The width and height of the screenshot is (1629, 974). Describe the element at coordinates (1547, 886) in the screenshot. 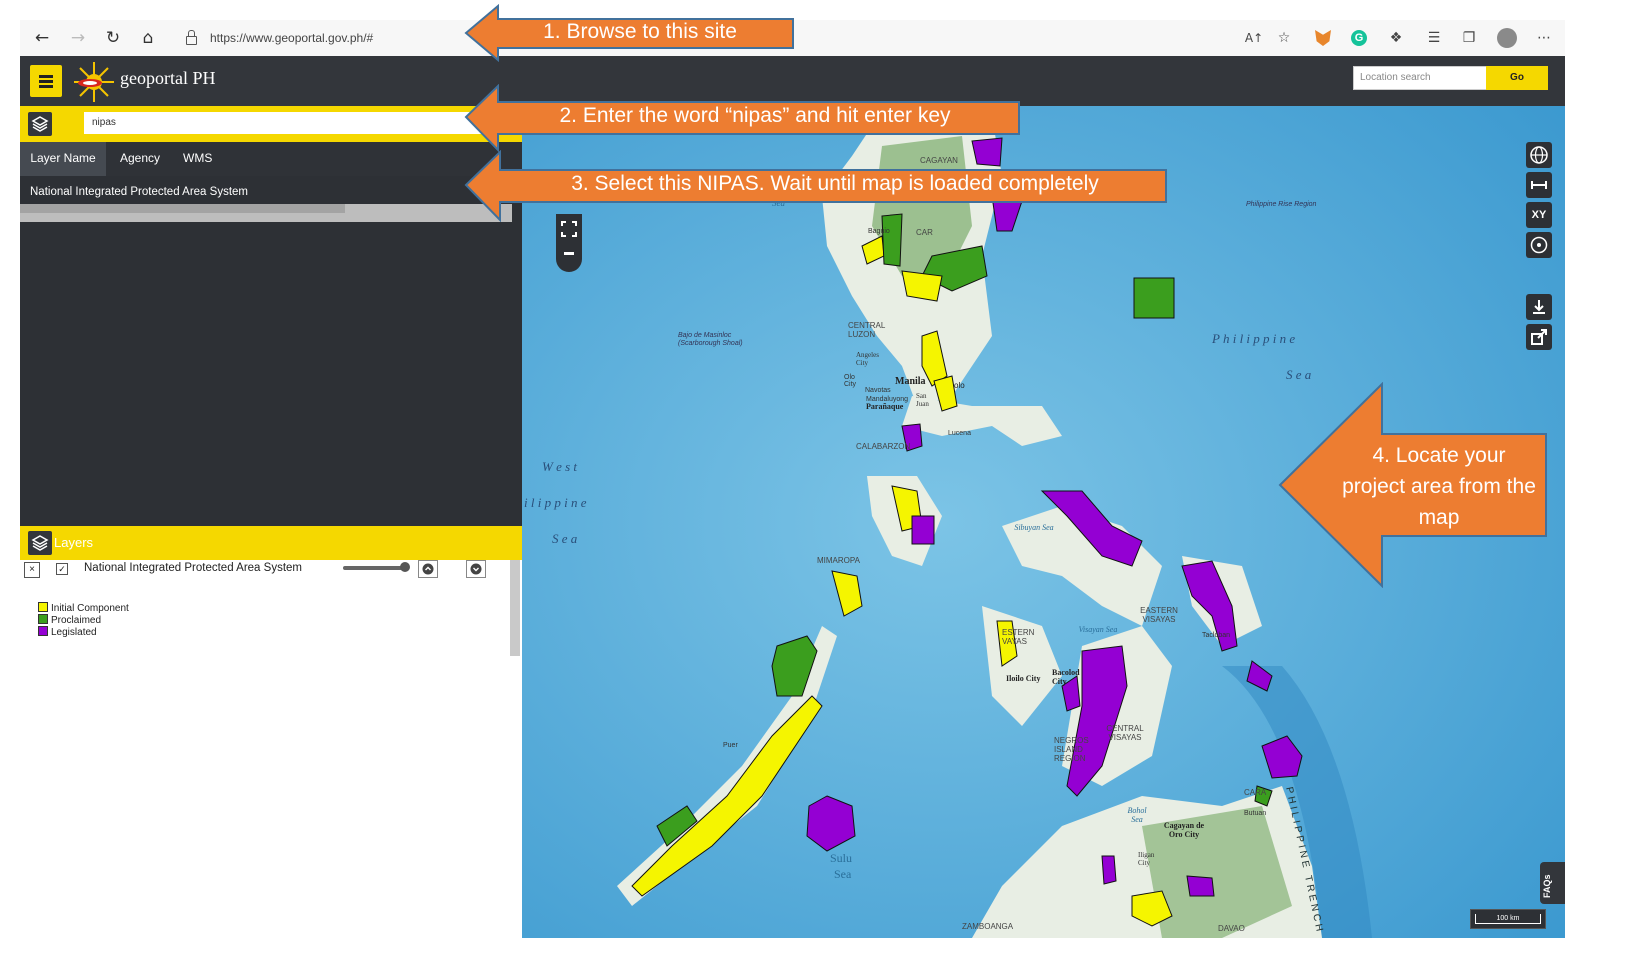

I see `faqs-label: FAQs` at that location.